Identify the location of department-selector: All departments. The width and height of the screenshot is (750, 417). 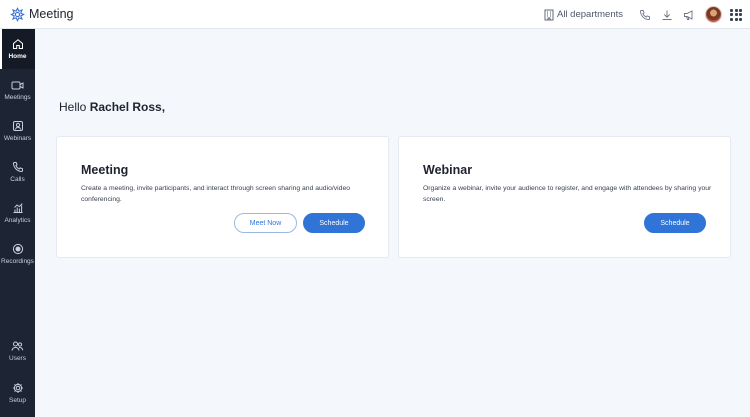
(583, 15).